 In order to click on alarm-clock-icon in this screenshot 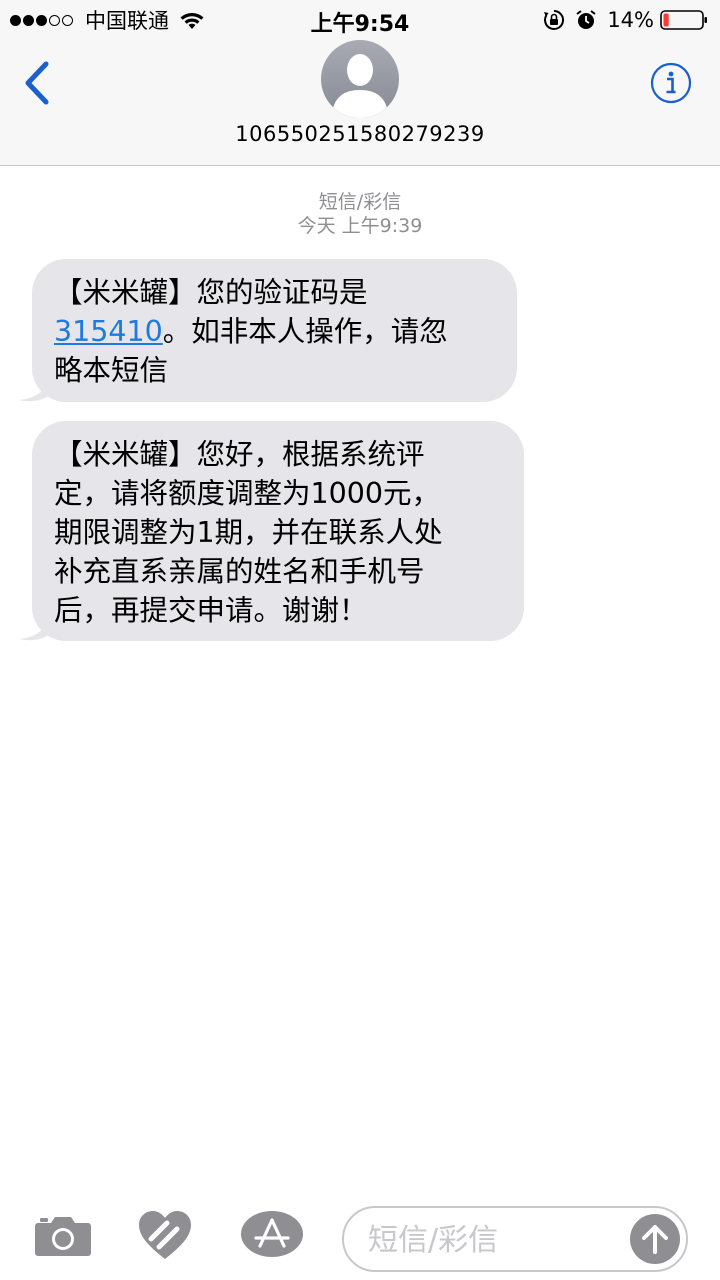, I will do `click(586, 19)`.